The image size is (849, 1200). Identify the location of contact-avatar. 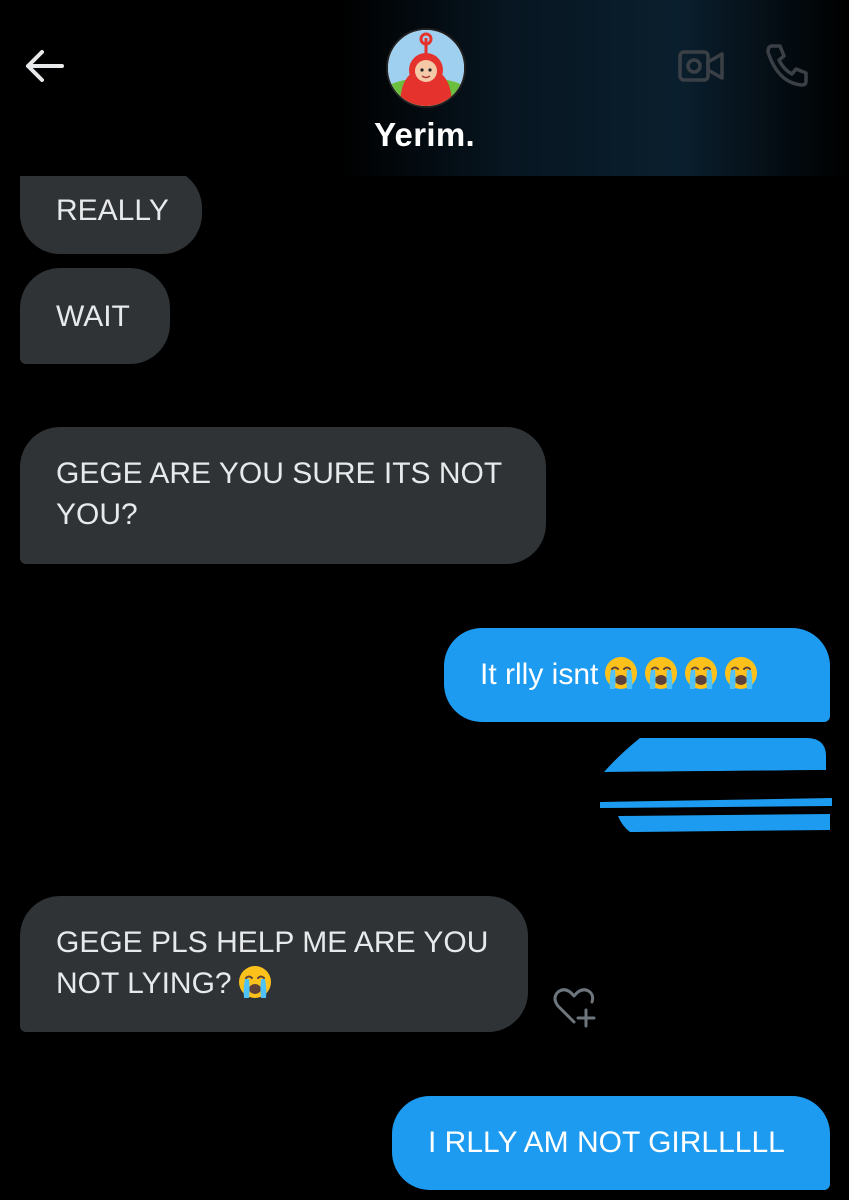
(426, 68).